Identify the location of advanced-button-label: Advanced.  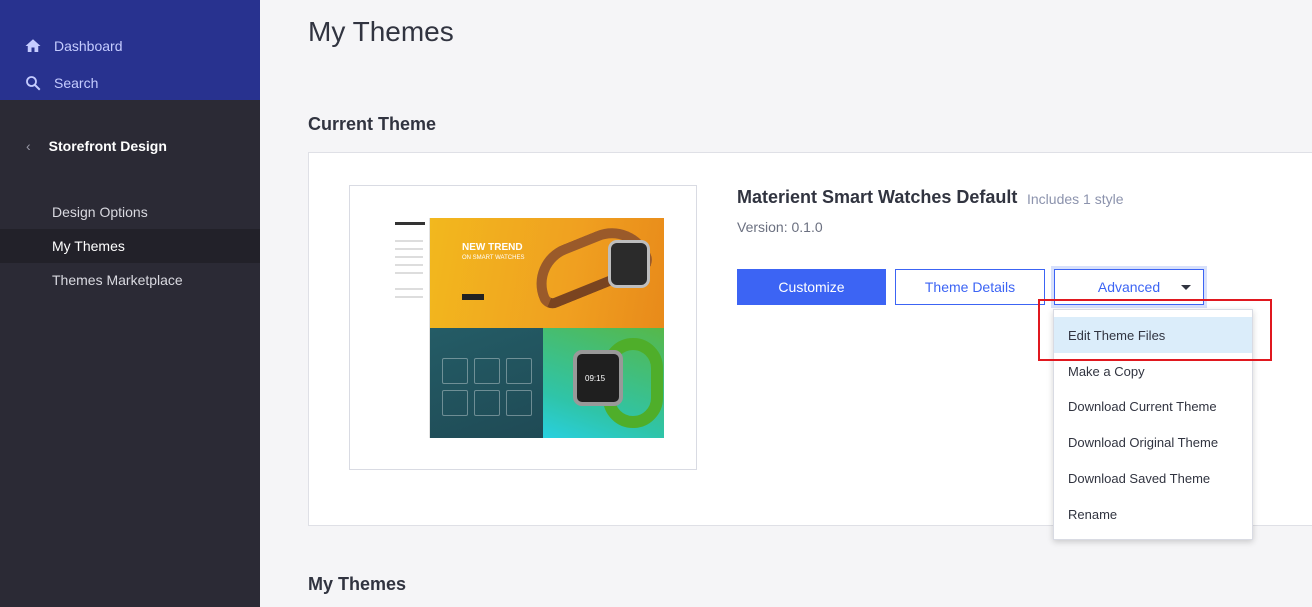
(1129, 287).